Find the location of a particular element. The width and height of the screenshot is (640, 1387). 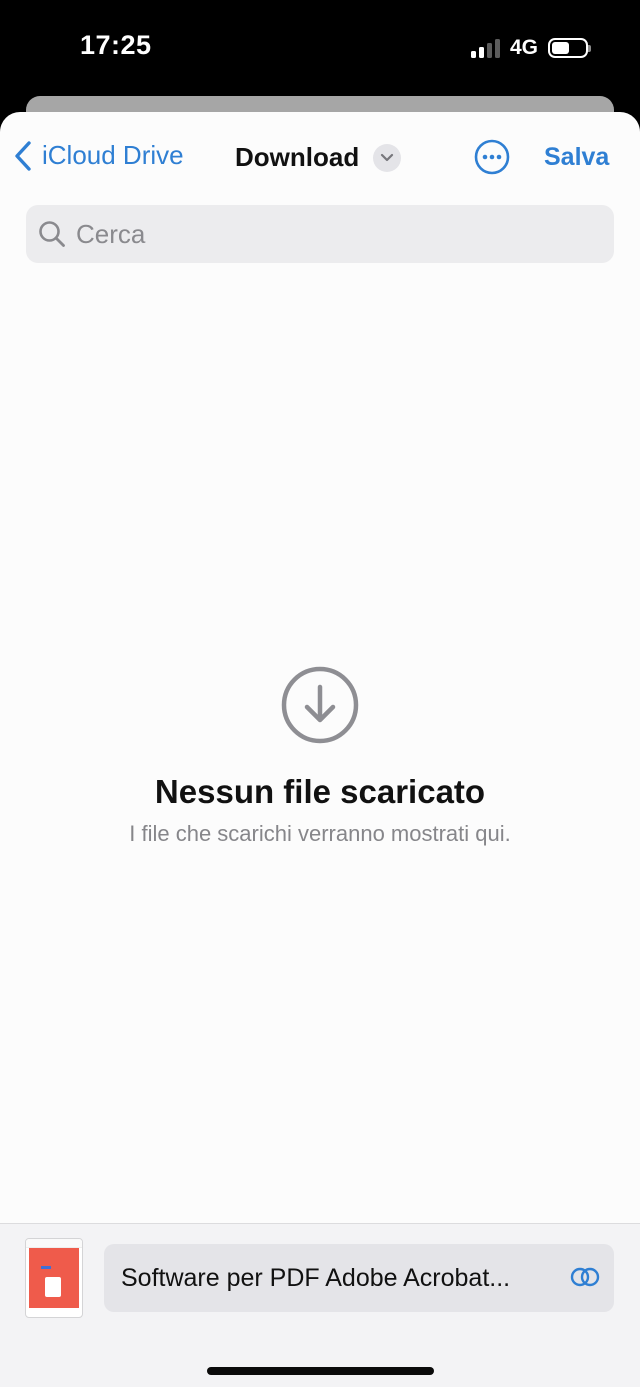

navigation-bar: iCloud Drive Download Salva is located at coordinates (320, 158).